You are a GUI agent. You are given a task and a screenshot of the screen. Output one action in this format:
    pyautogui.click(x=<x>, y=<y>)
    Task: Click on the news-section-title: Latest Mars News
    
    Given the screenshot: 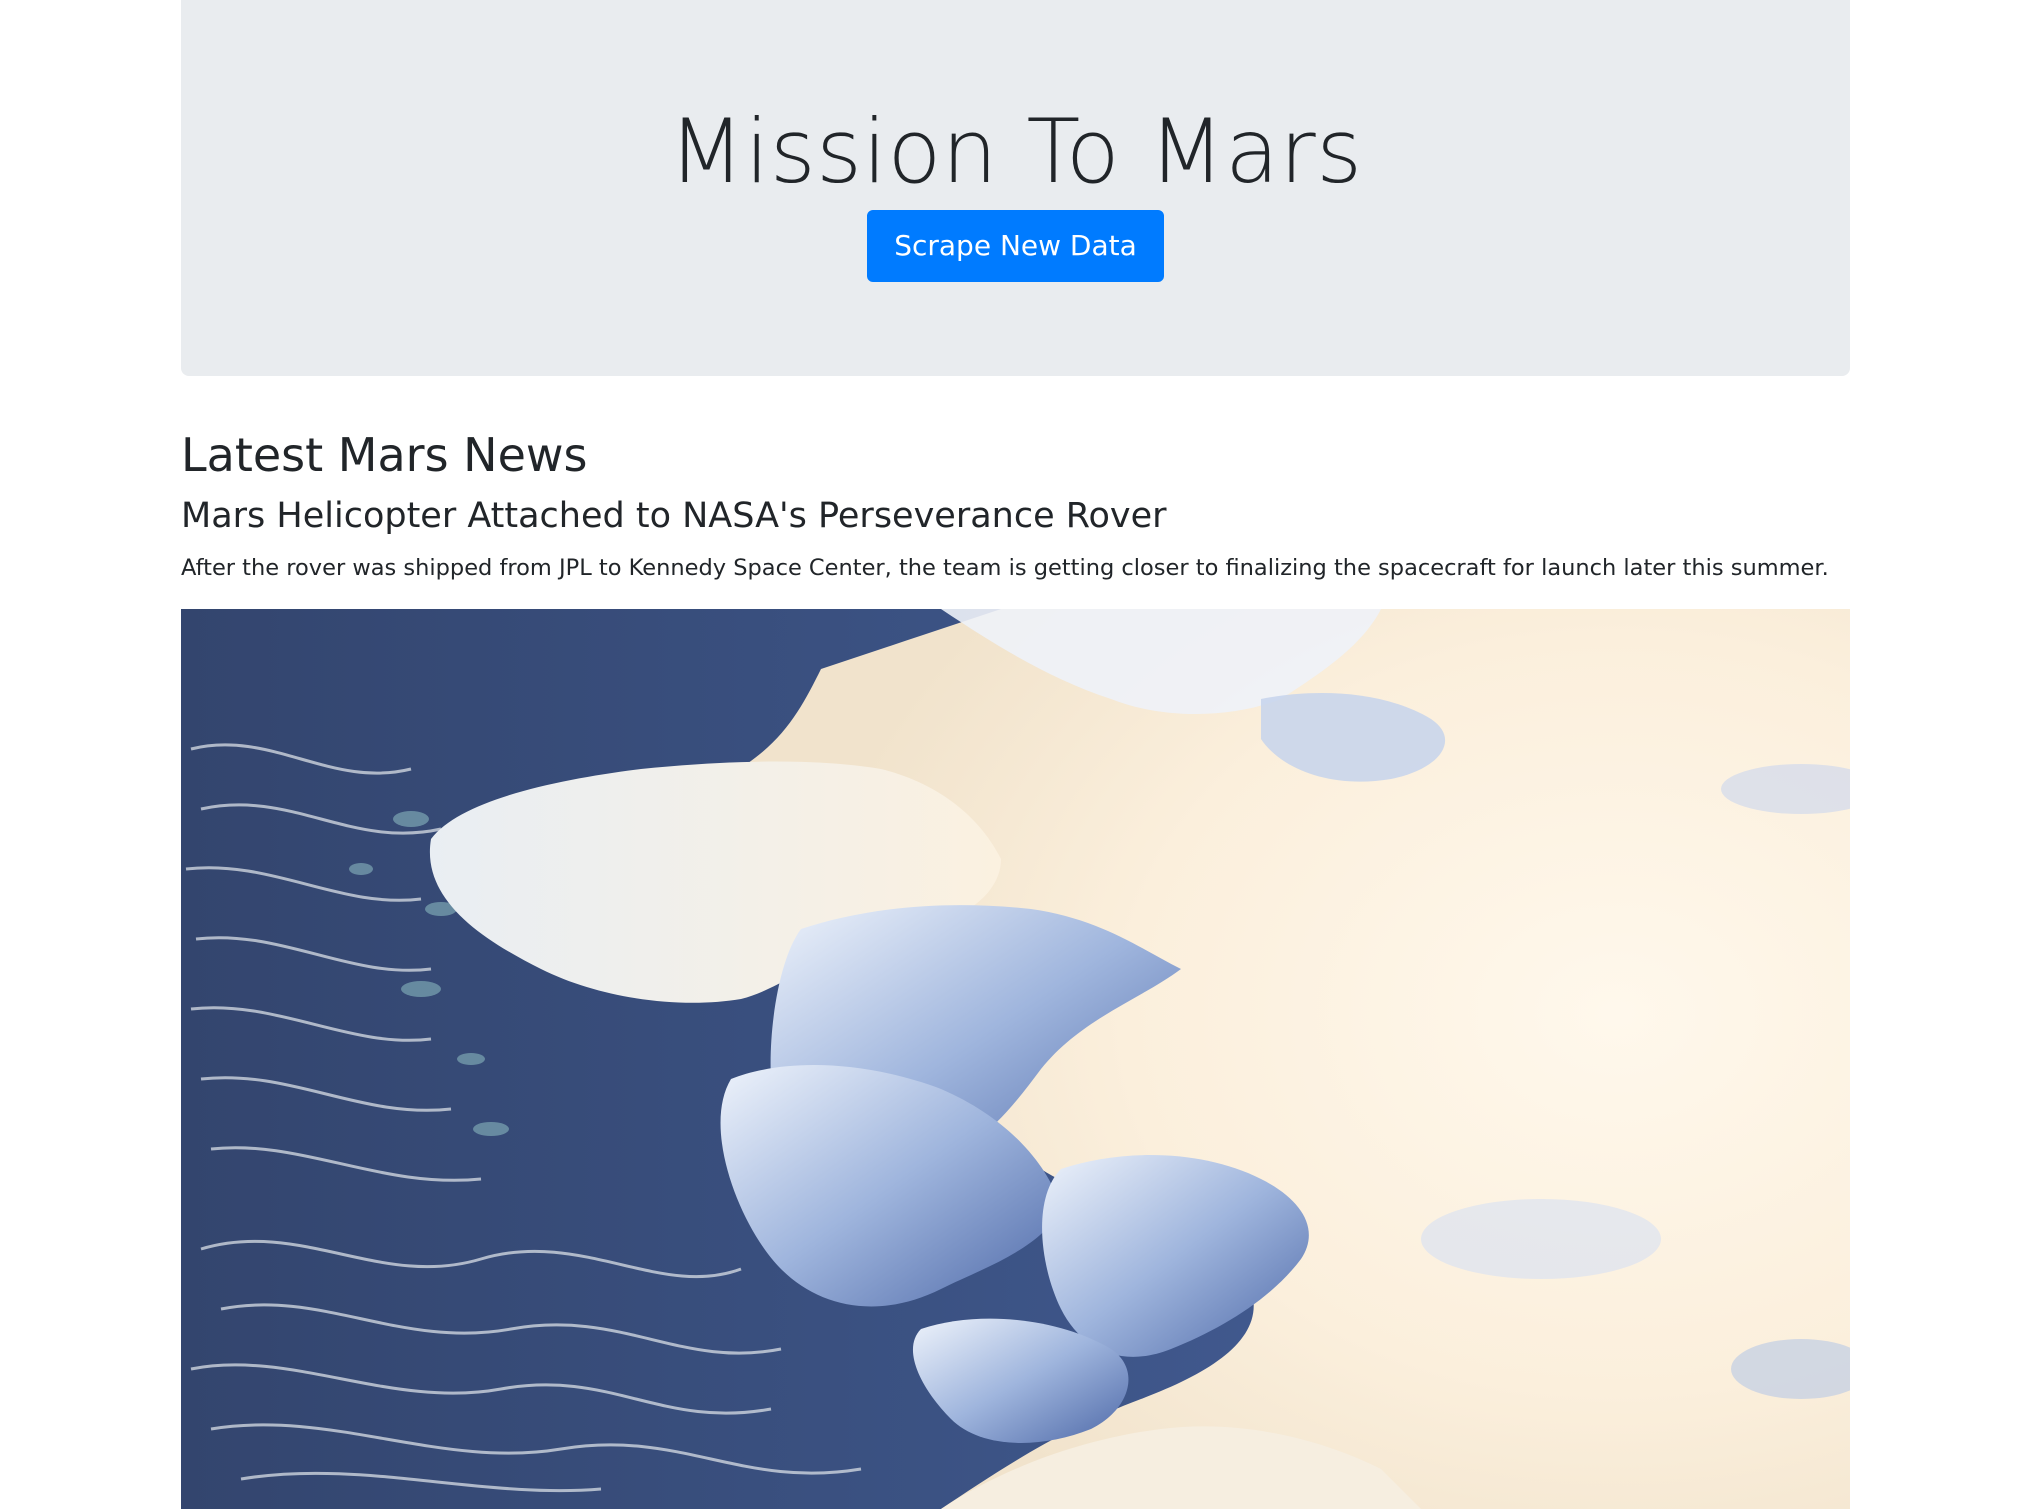 What is the action you would take?
    pyautogui.click(x=384, y=455)
    